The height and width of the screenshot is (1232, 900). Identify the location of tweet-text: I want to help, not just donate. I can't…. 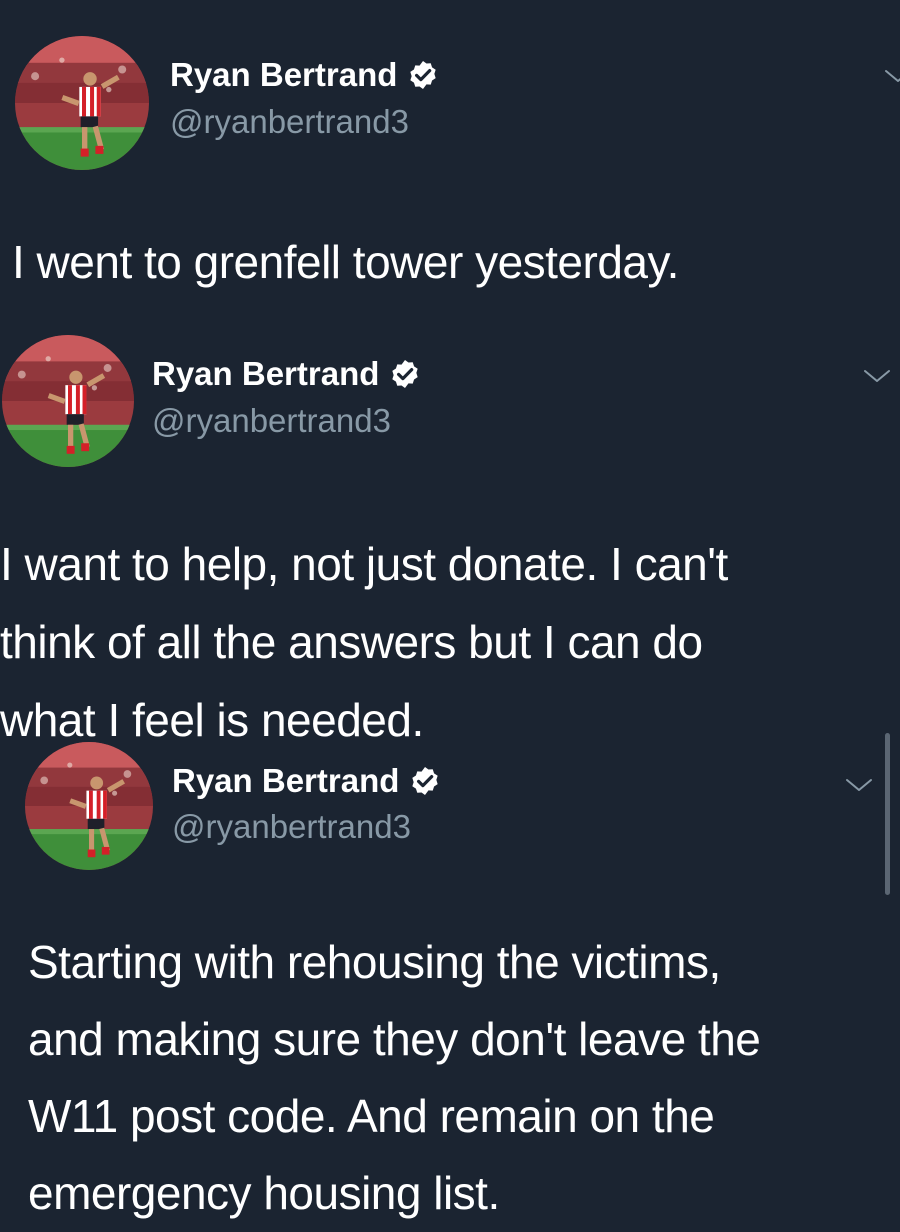
(364, 642).